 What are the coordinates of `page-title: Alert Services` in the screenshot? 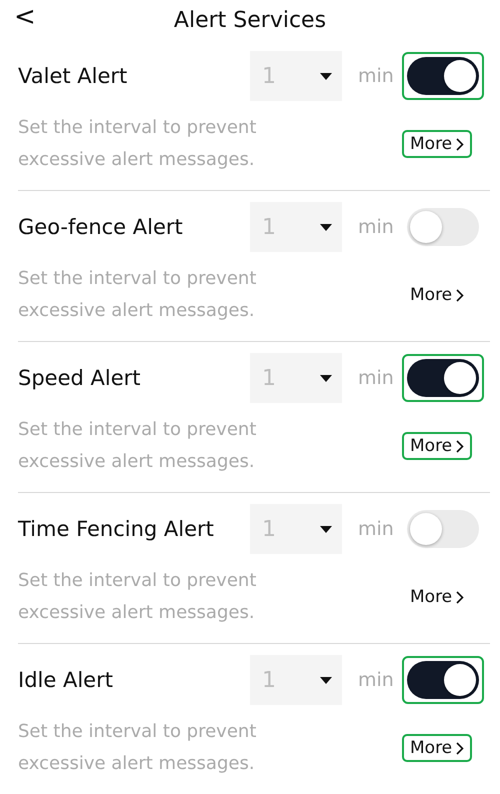 It's located at (250, 20).